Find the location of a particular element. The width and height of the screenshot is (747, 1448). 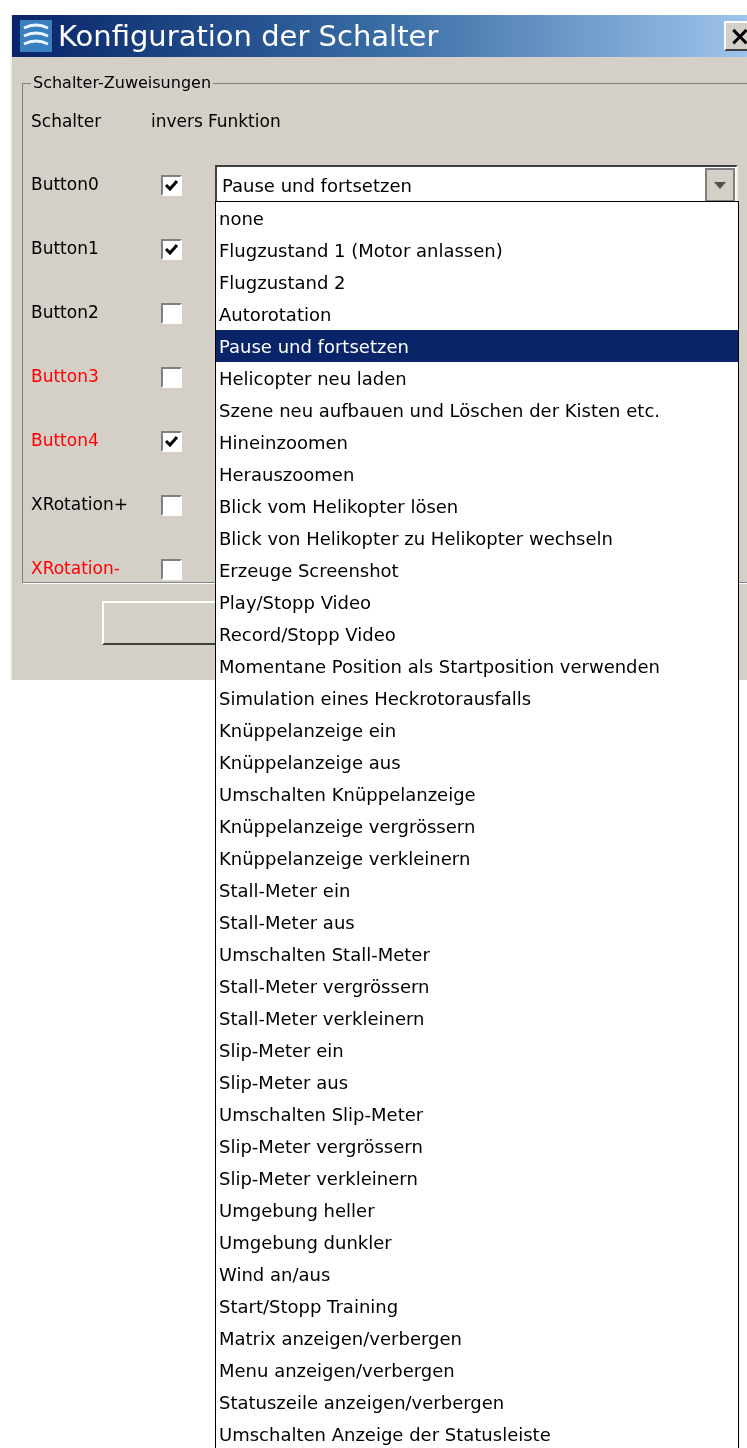

column-header: invers is located at coordinates (177, 122).